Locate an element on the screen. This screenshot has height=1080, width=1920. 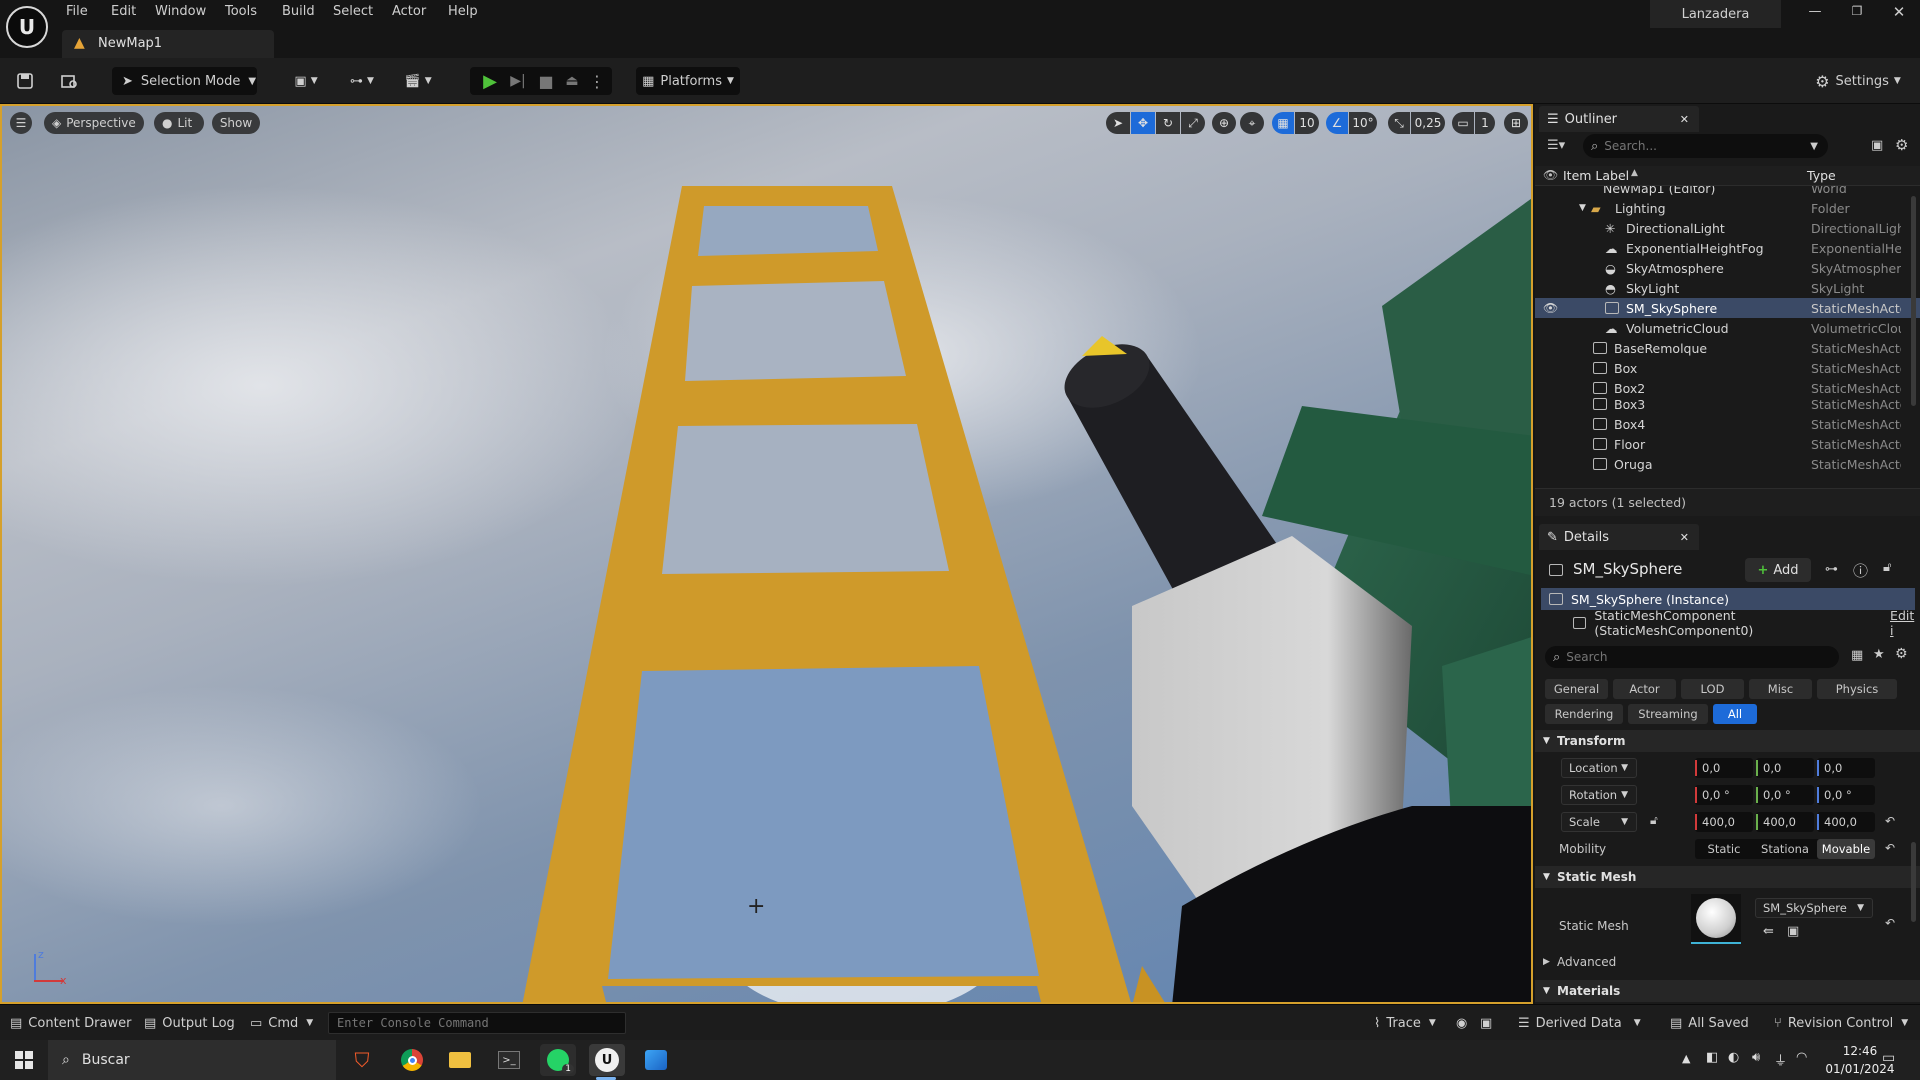
favorites-star-icon: ★ is located at coordinates (1879, 654).